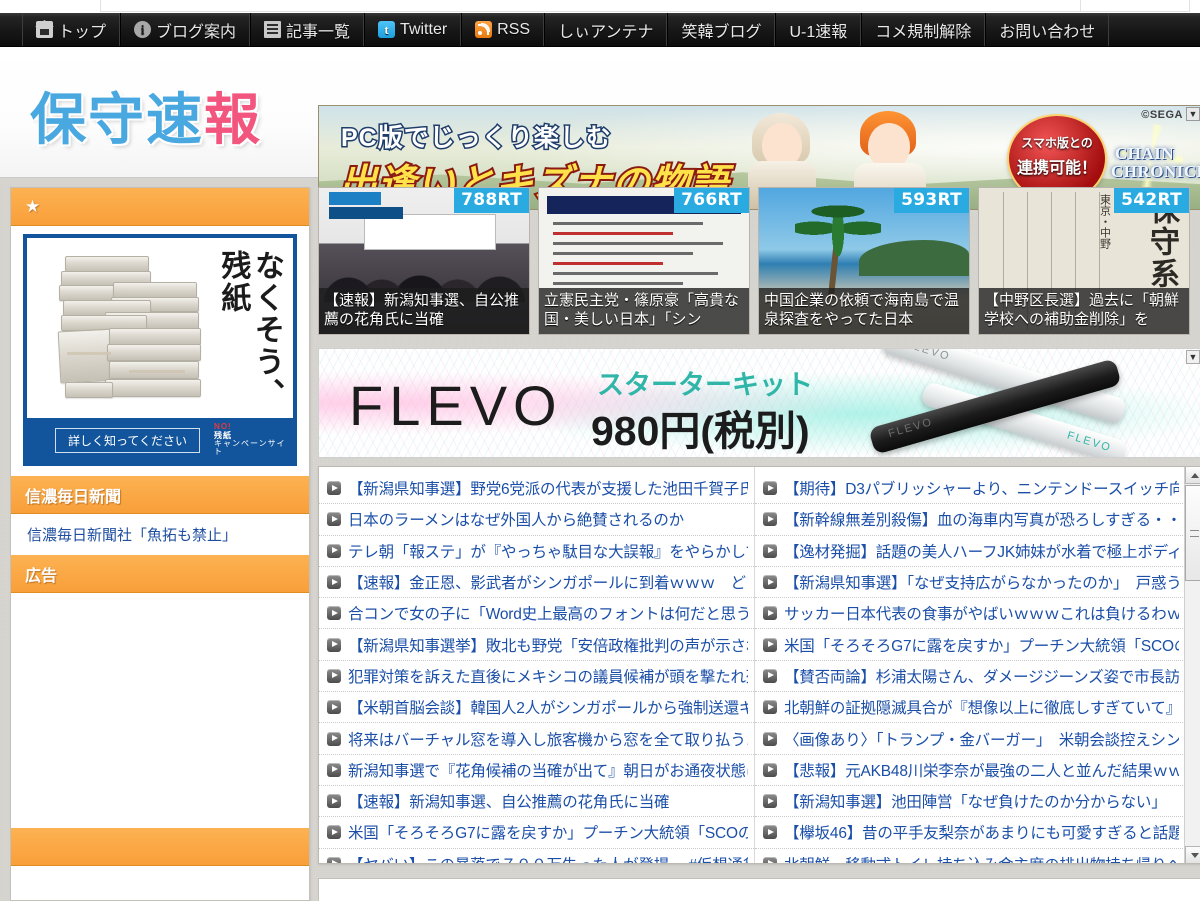  What do you see at coordinates (128, 440) in the screenshot?
I see `sidebar-ad-cta-button: 詳しく知ってください` at bounding box center [128, 440].